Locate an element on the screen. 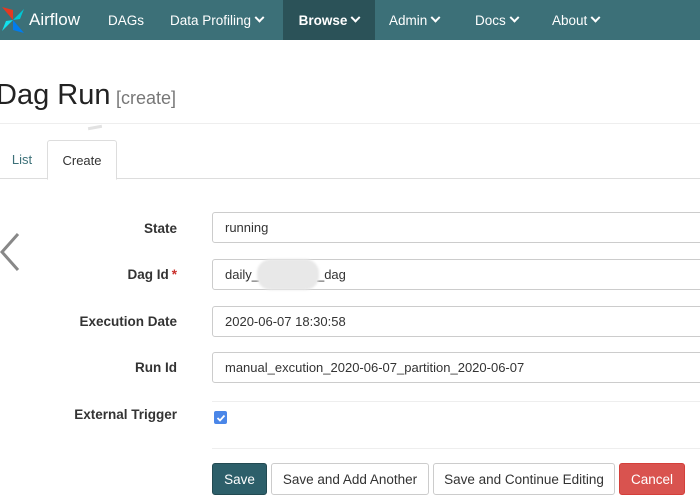 The width and height of the screenshot is (700, 502). run-id-label: Run Id is located at coordinates (156, 367).